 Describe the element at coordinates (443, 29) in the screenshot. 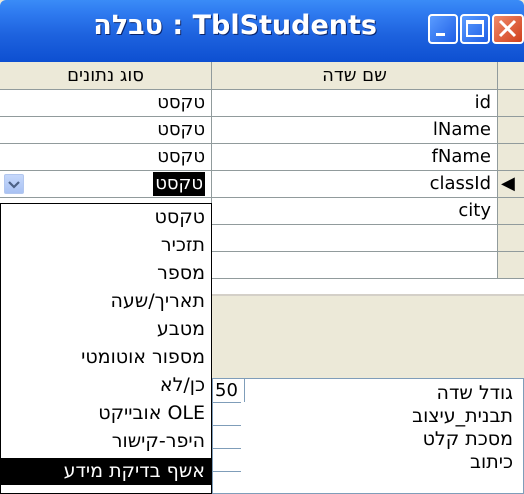

I see `minimize-button` at that location.